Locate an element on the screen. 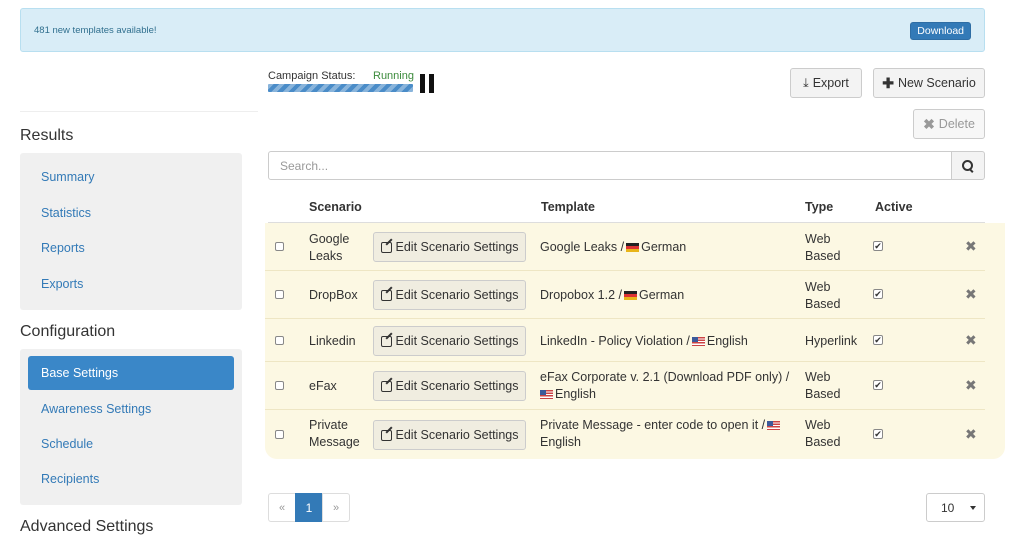  download-button: Download is located at coordinates (940, 31).